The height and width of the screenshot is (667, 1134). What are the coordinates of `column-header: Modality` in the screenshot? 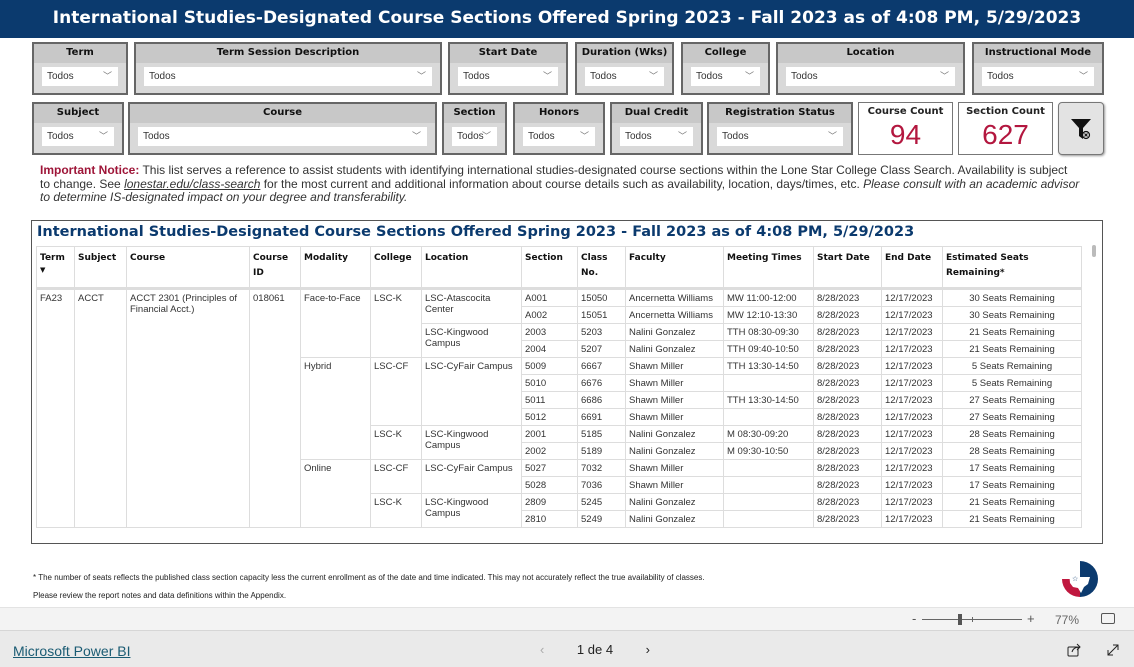 It's located at (335, 268).